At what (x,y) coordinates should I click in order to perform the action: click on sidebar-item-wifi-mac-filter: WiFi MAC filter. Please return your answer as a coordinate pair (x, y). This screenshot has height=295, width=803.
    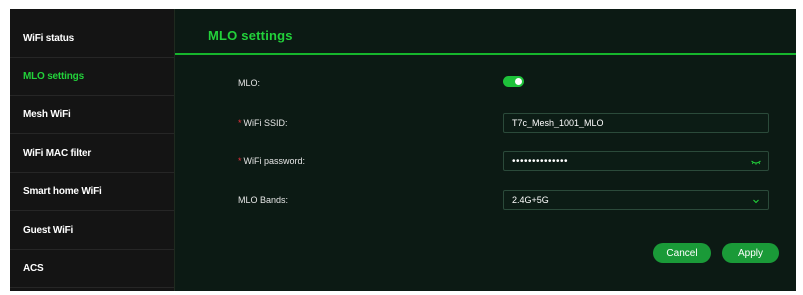
    Looking at the image, I should click on (92, 154).